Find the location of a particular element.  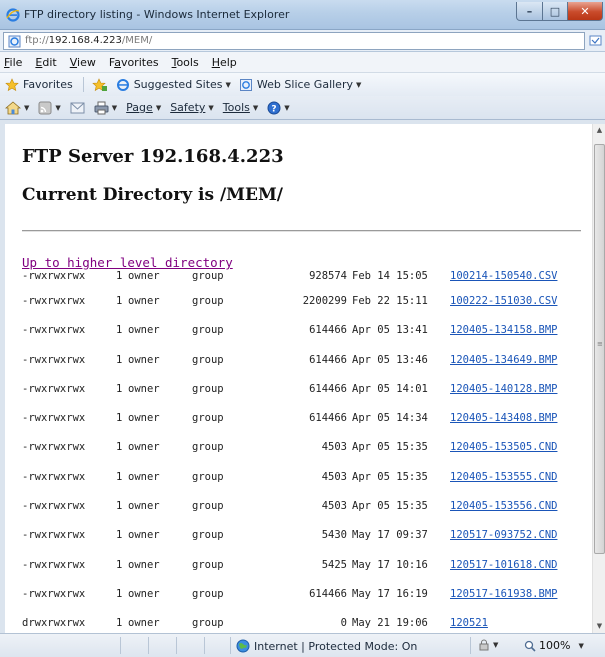

suggested-sites: Suggested Sites ▼ is located at coordinates (173, 85).